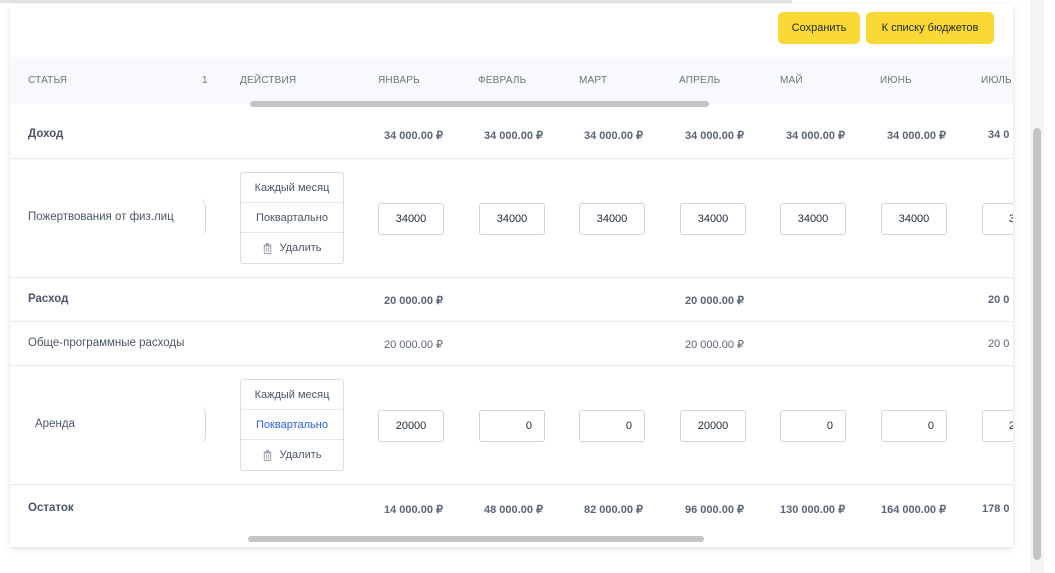  I want to click on column-header-month: МАЙ, so click(791, 80).